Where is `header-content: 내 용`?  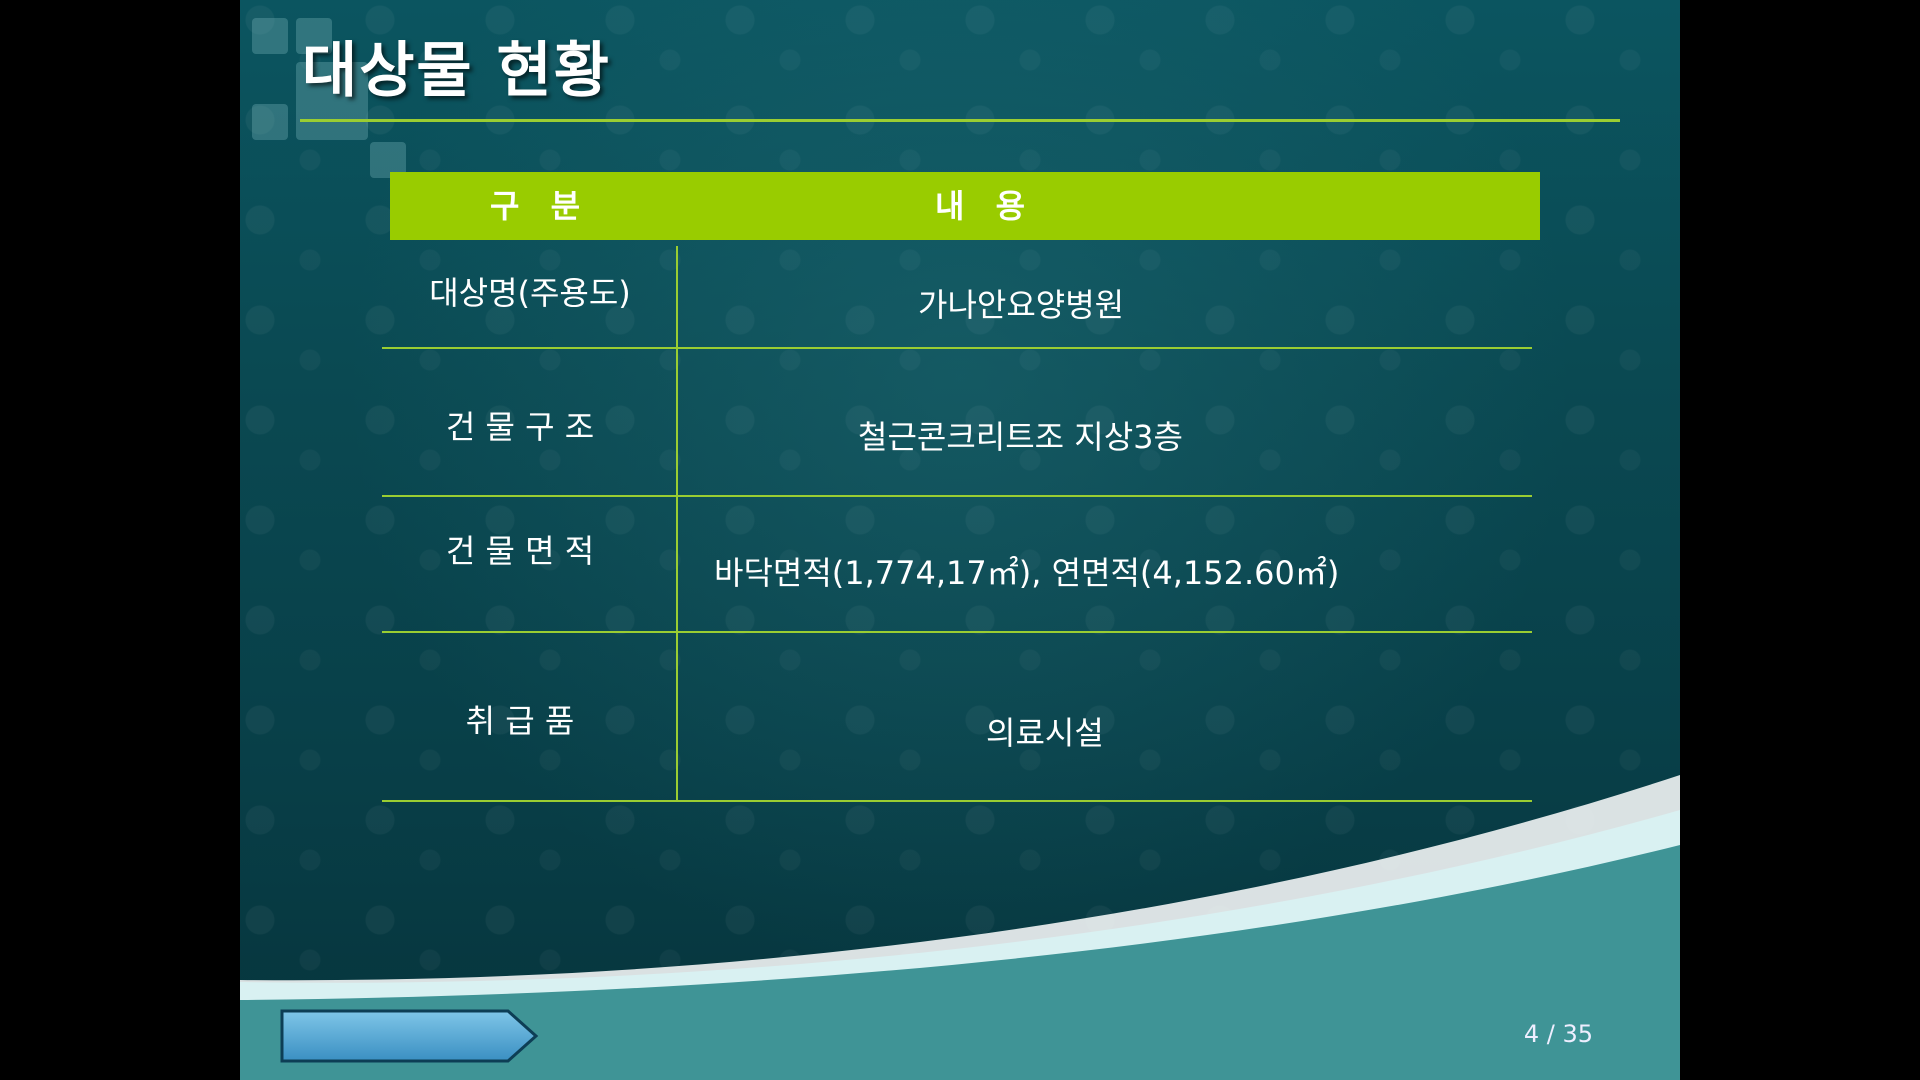 header-content: 내 용 is located at coordinates (985, 206).